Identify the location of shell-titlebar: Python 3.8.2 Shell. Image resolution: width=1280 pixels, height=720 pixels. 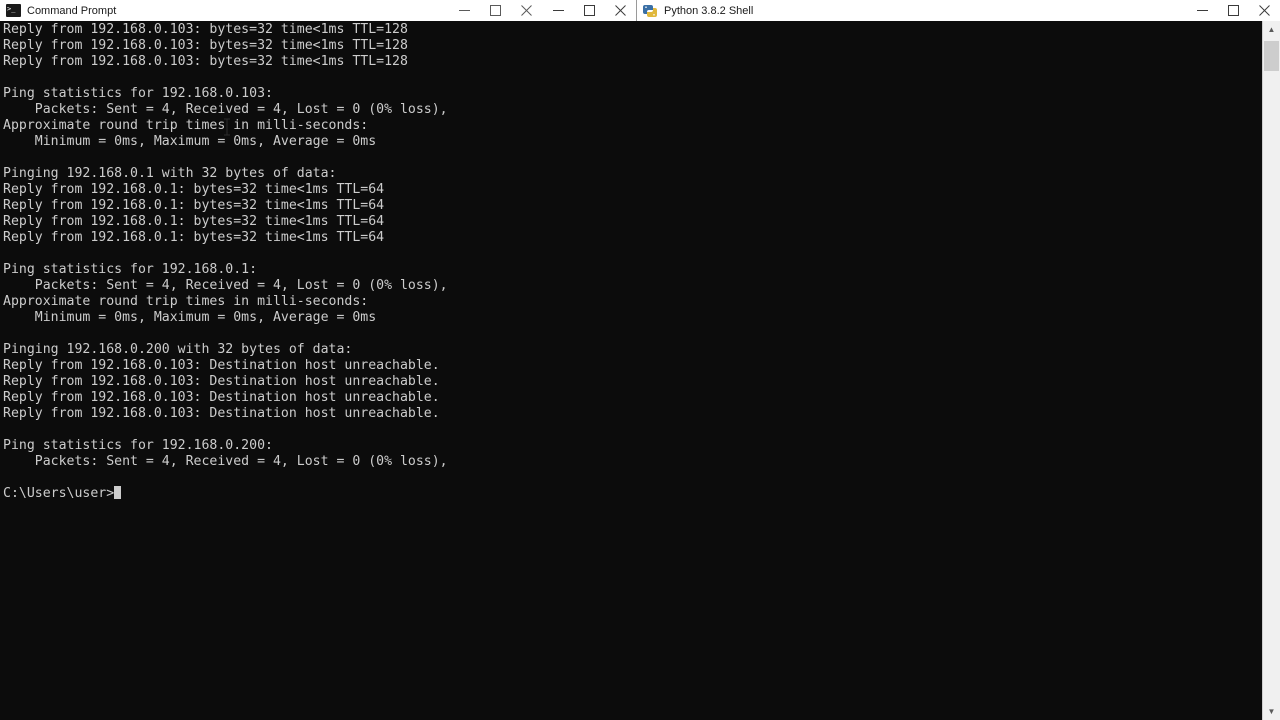
(958, 10).